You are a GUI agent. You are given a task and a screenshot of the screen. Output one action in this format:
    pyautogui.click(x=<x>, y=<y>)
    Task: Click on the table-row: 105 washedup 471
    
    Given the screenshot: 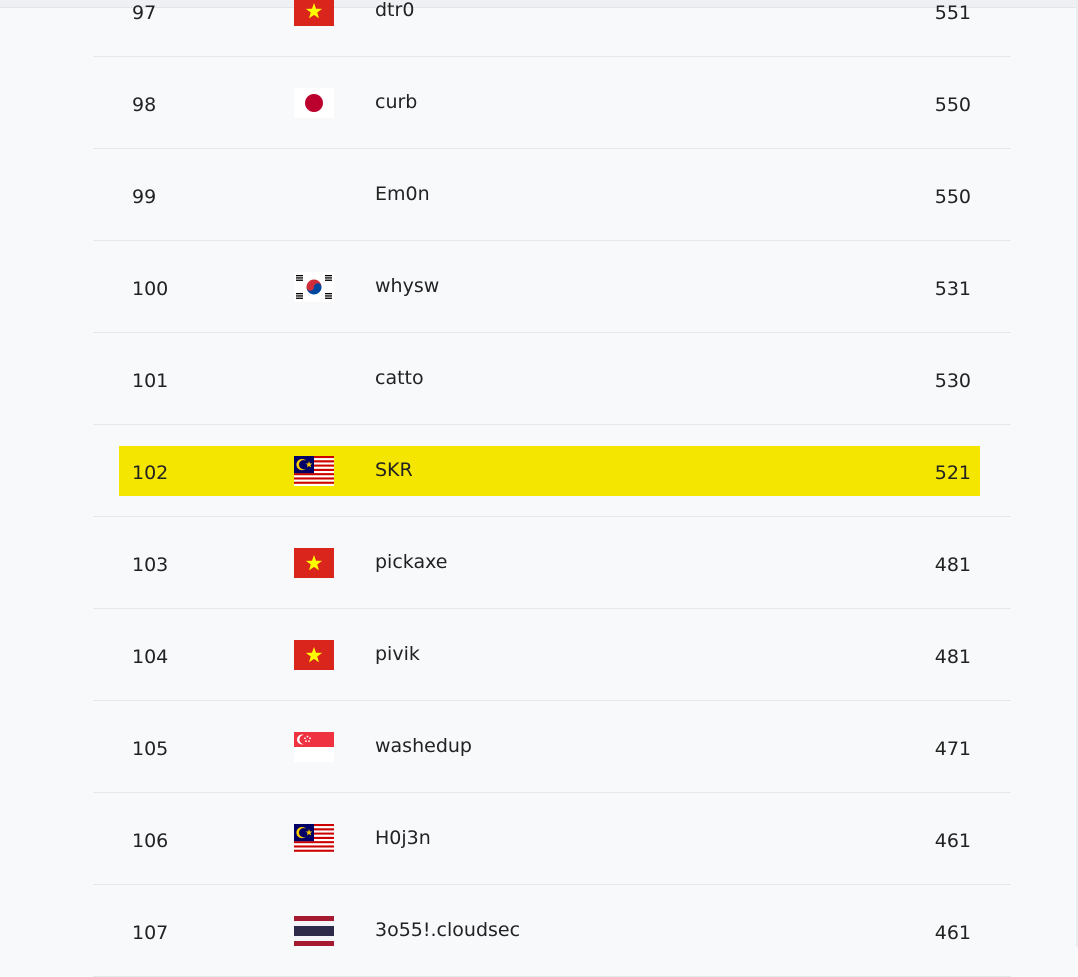 What is the action you would take?
    pyautogui.click(x=552, y=747)
    